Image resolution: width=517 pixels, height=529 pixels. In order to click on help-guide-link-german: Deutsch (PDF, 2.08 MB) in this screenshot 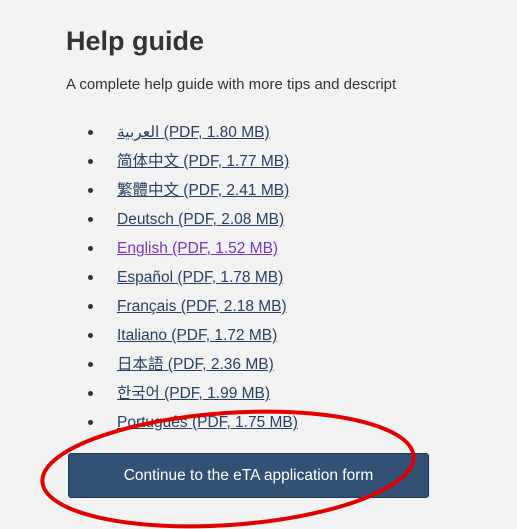, I will do `click(200, 219)`.